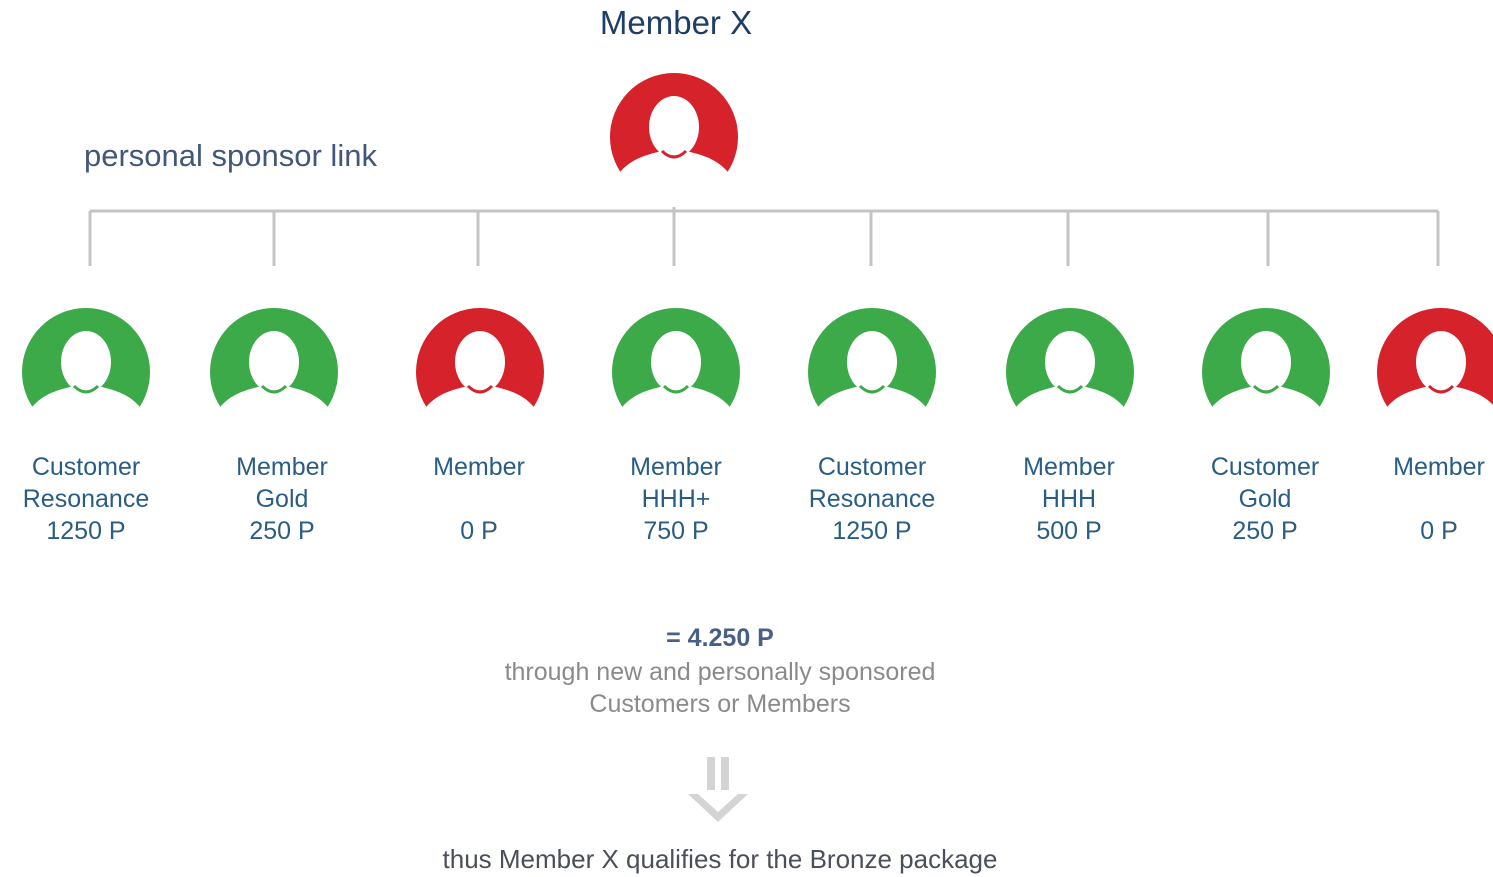 This screenshot has width=1493, height=877. Describe the element at coordinates (1069, 531) in the screenshot. I see `member-points: 500 P` at that location.